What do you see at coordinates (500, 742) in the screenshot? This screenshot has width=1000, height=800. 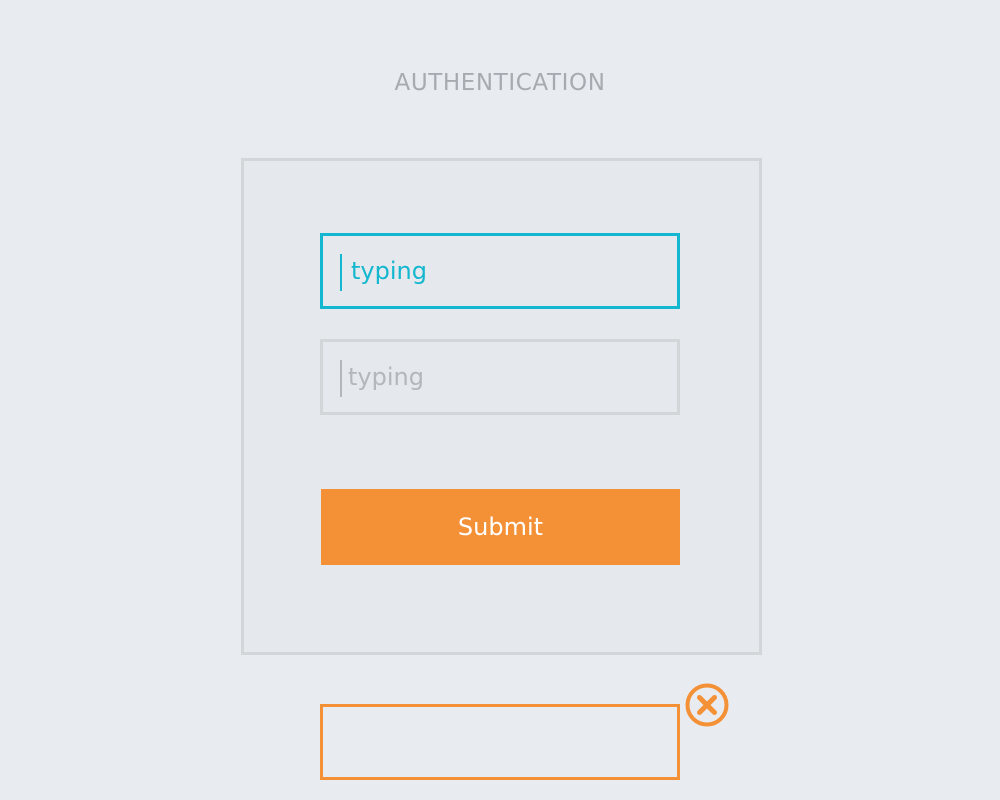 I see `error-message-box` at bounding box center [500, 742].